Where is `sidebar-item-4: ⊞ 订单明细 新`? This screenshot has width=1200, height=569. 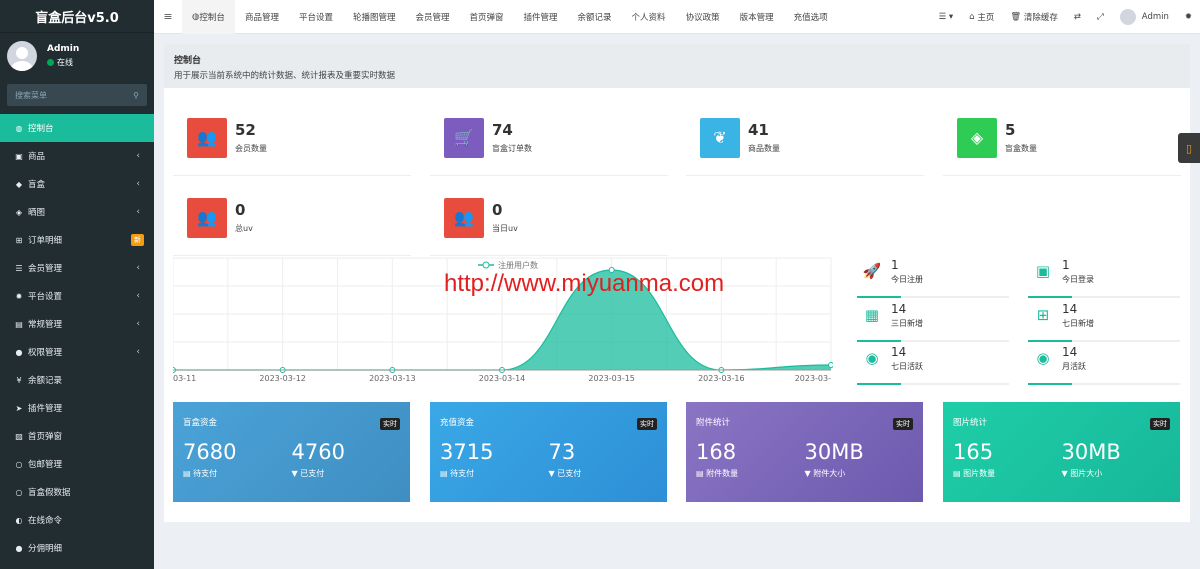
sidebar-item-4: ⊞ 订单明细 新 is located at coordinates (77, 240).